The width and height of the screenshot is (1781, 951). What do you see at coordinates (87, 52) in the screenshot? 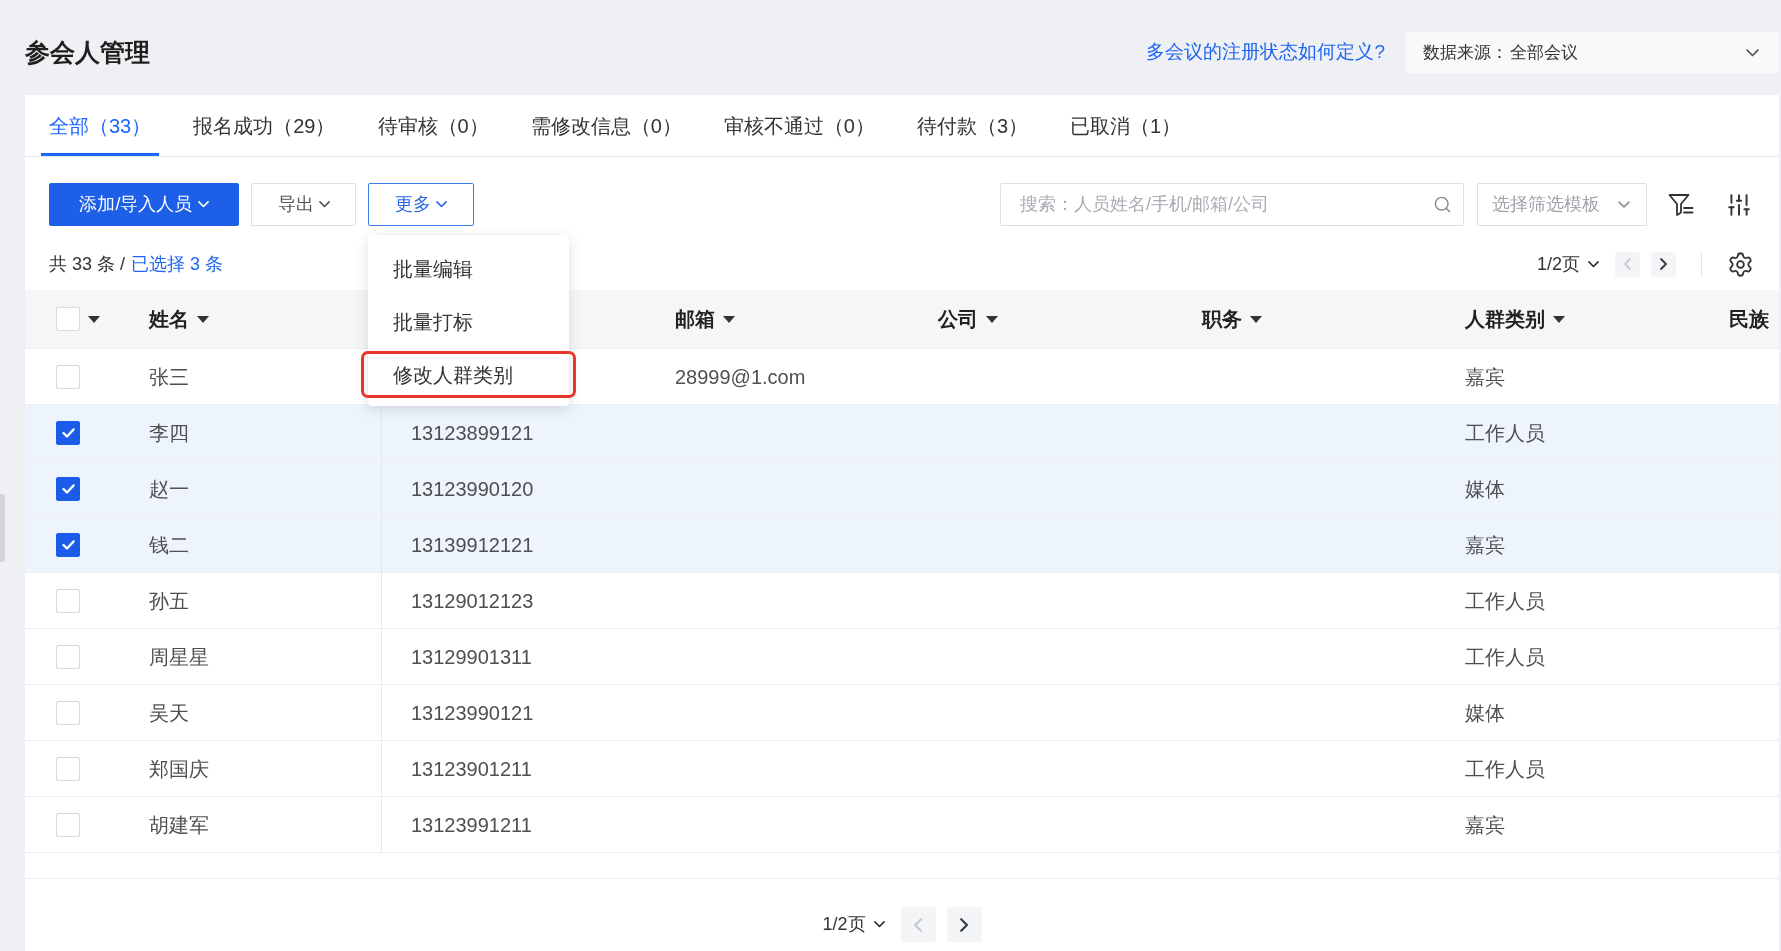
I see `page-title: 参会人管理` at bounding box center [87, 52].